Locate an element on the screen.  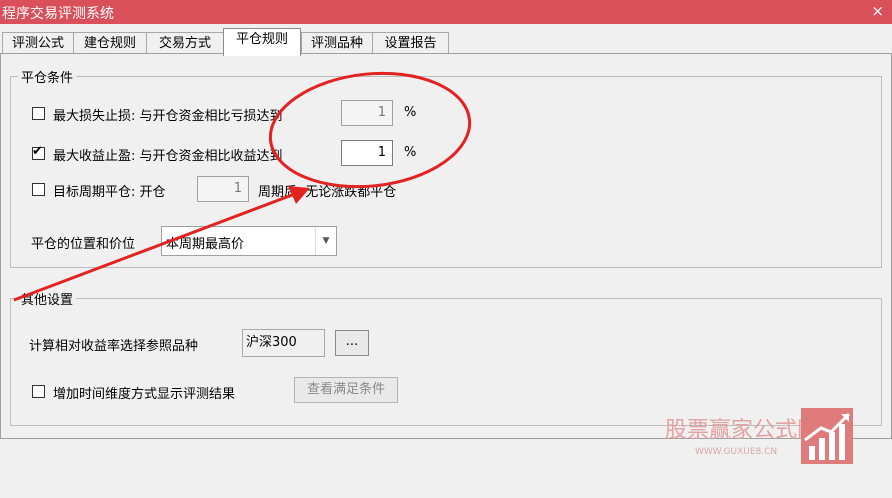
tab-formula: 评测公式 is located at coordinates (38, 43).